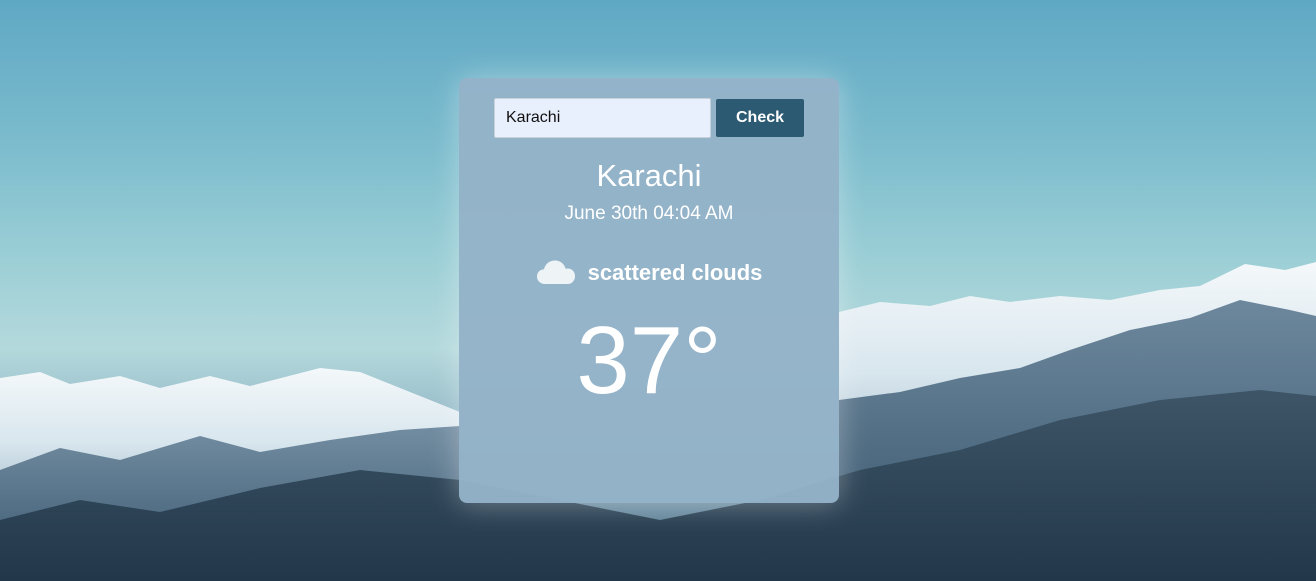 The width and height of the screenshot is (1316, 581). Describe the element at coordinates (649, 360) in the screenshot. I see `temperature: 37°` at that location.